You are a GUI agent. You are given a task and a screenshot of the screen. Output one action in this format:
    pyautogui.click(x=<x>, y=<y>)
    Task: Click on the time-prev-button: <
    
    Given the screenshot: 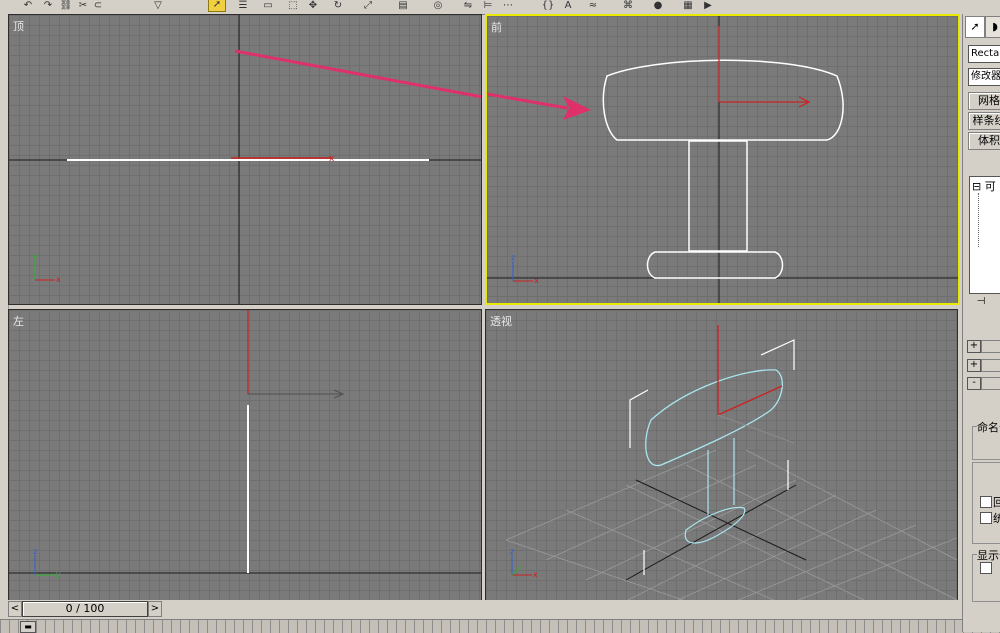 What is the action you would take?
    pyautogui.click(x=15, y=609)
    